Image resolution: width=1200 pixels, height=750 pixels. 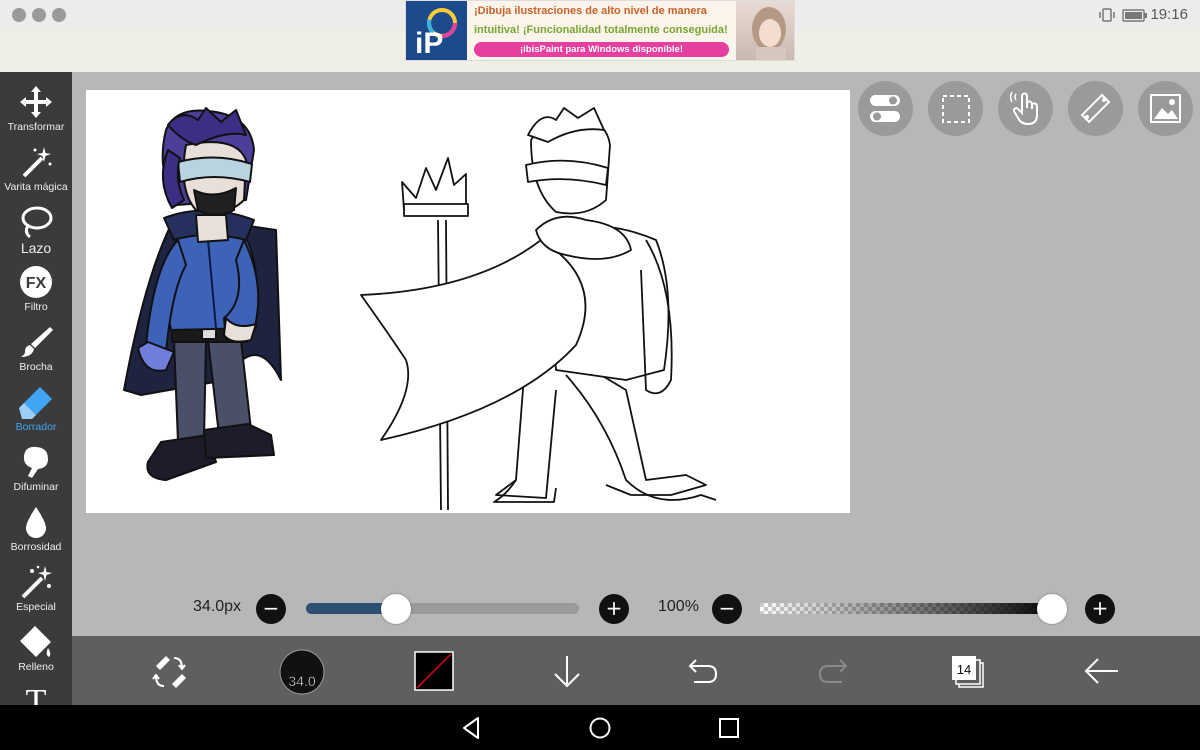 What do you see at coordinates (1107, 15) in the screenshot?
I see `vibrate-icon` at bounding box center [1107, 15].